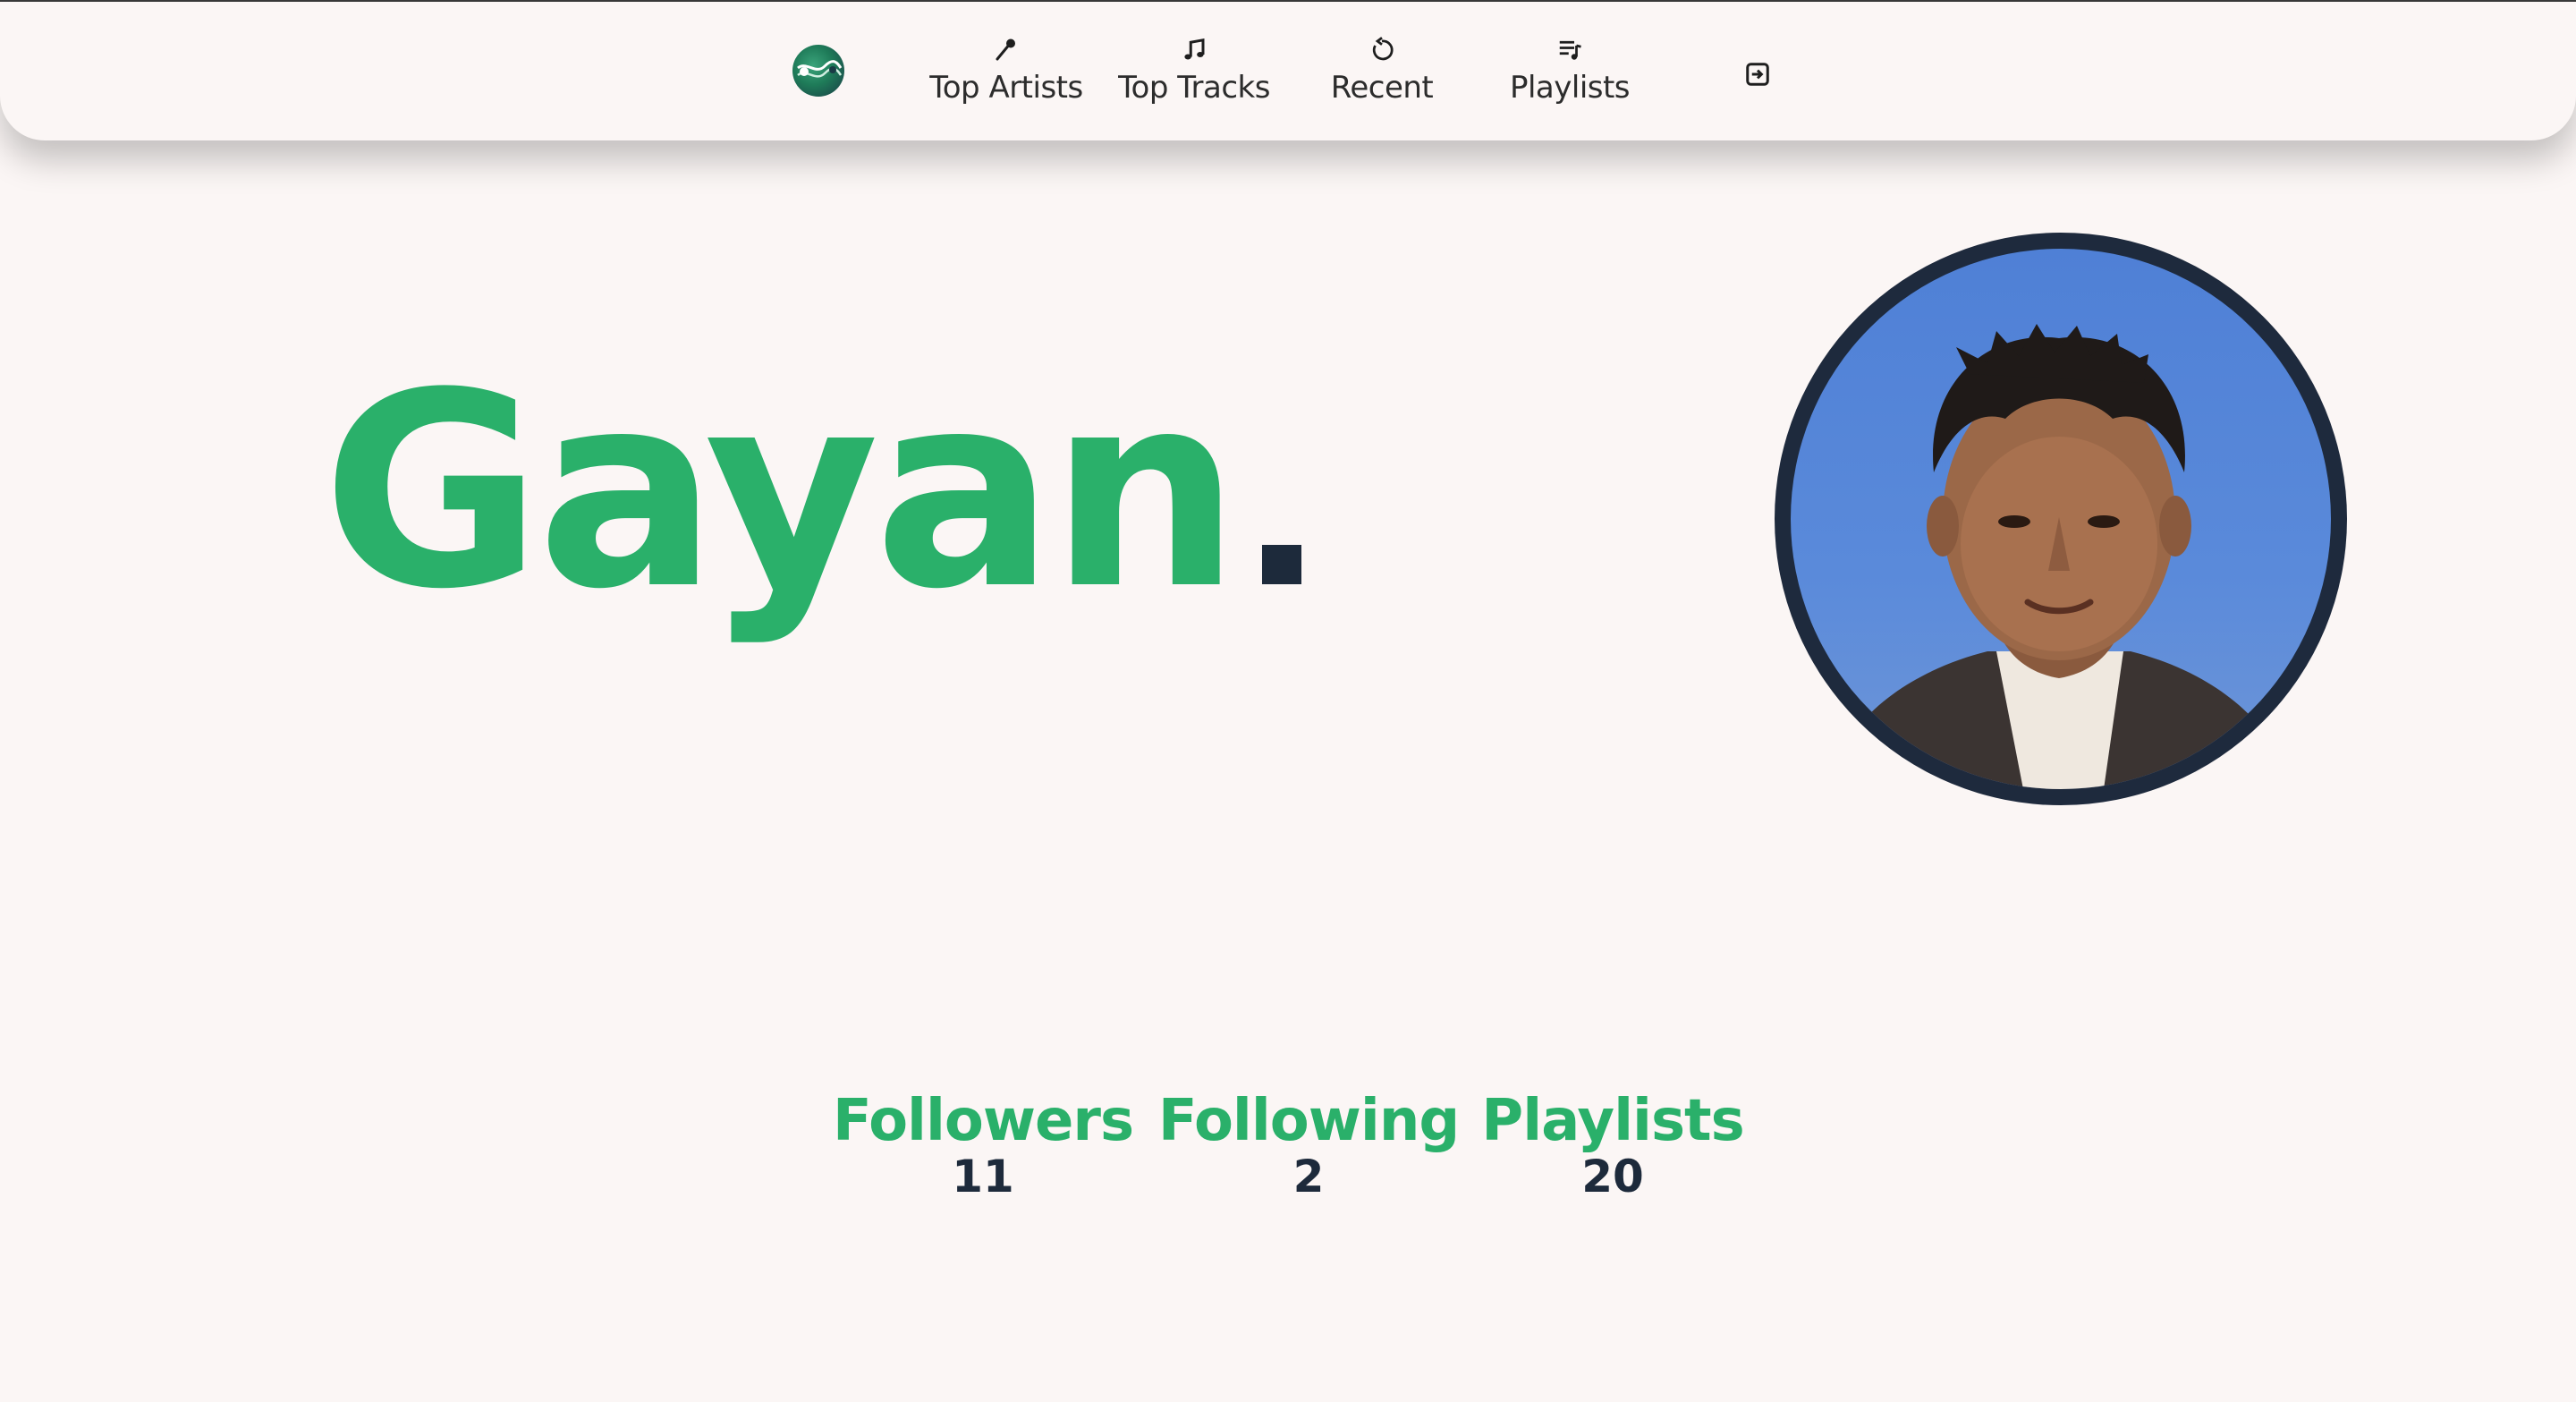 The width and height of the screenshot is (2576, 1402). I want to click on nav-top-tracks: Top Tracks, so click(1194, 74).